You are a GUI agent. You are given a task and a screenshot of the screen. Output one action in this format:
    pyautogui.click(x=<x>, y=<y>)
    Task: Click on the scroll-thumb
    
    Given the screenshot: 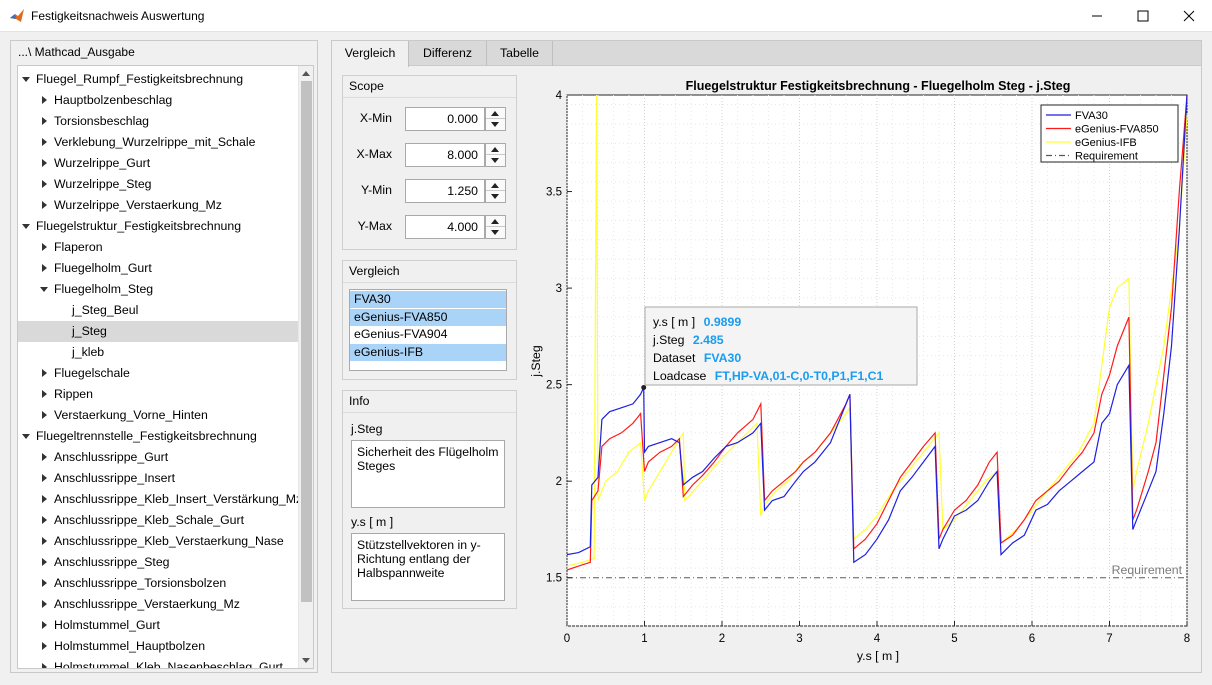 What is the action you would take?
    pyautogui.click(x=306, y=341)
    